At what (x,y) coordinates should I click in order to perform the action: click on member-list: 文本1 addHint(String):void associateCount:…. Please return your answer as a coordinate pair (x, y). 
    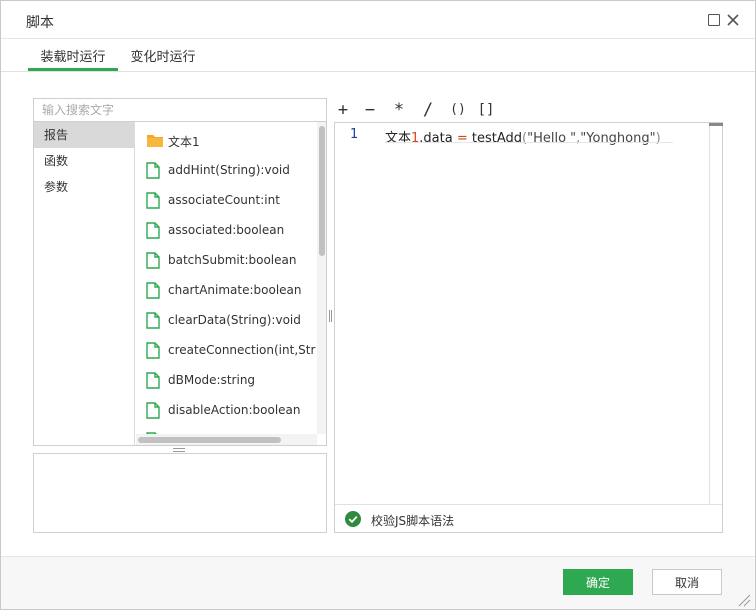
    Looking at the image, I should click on (226, 278).